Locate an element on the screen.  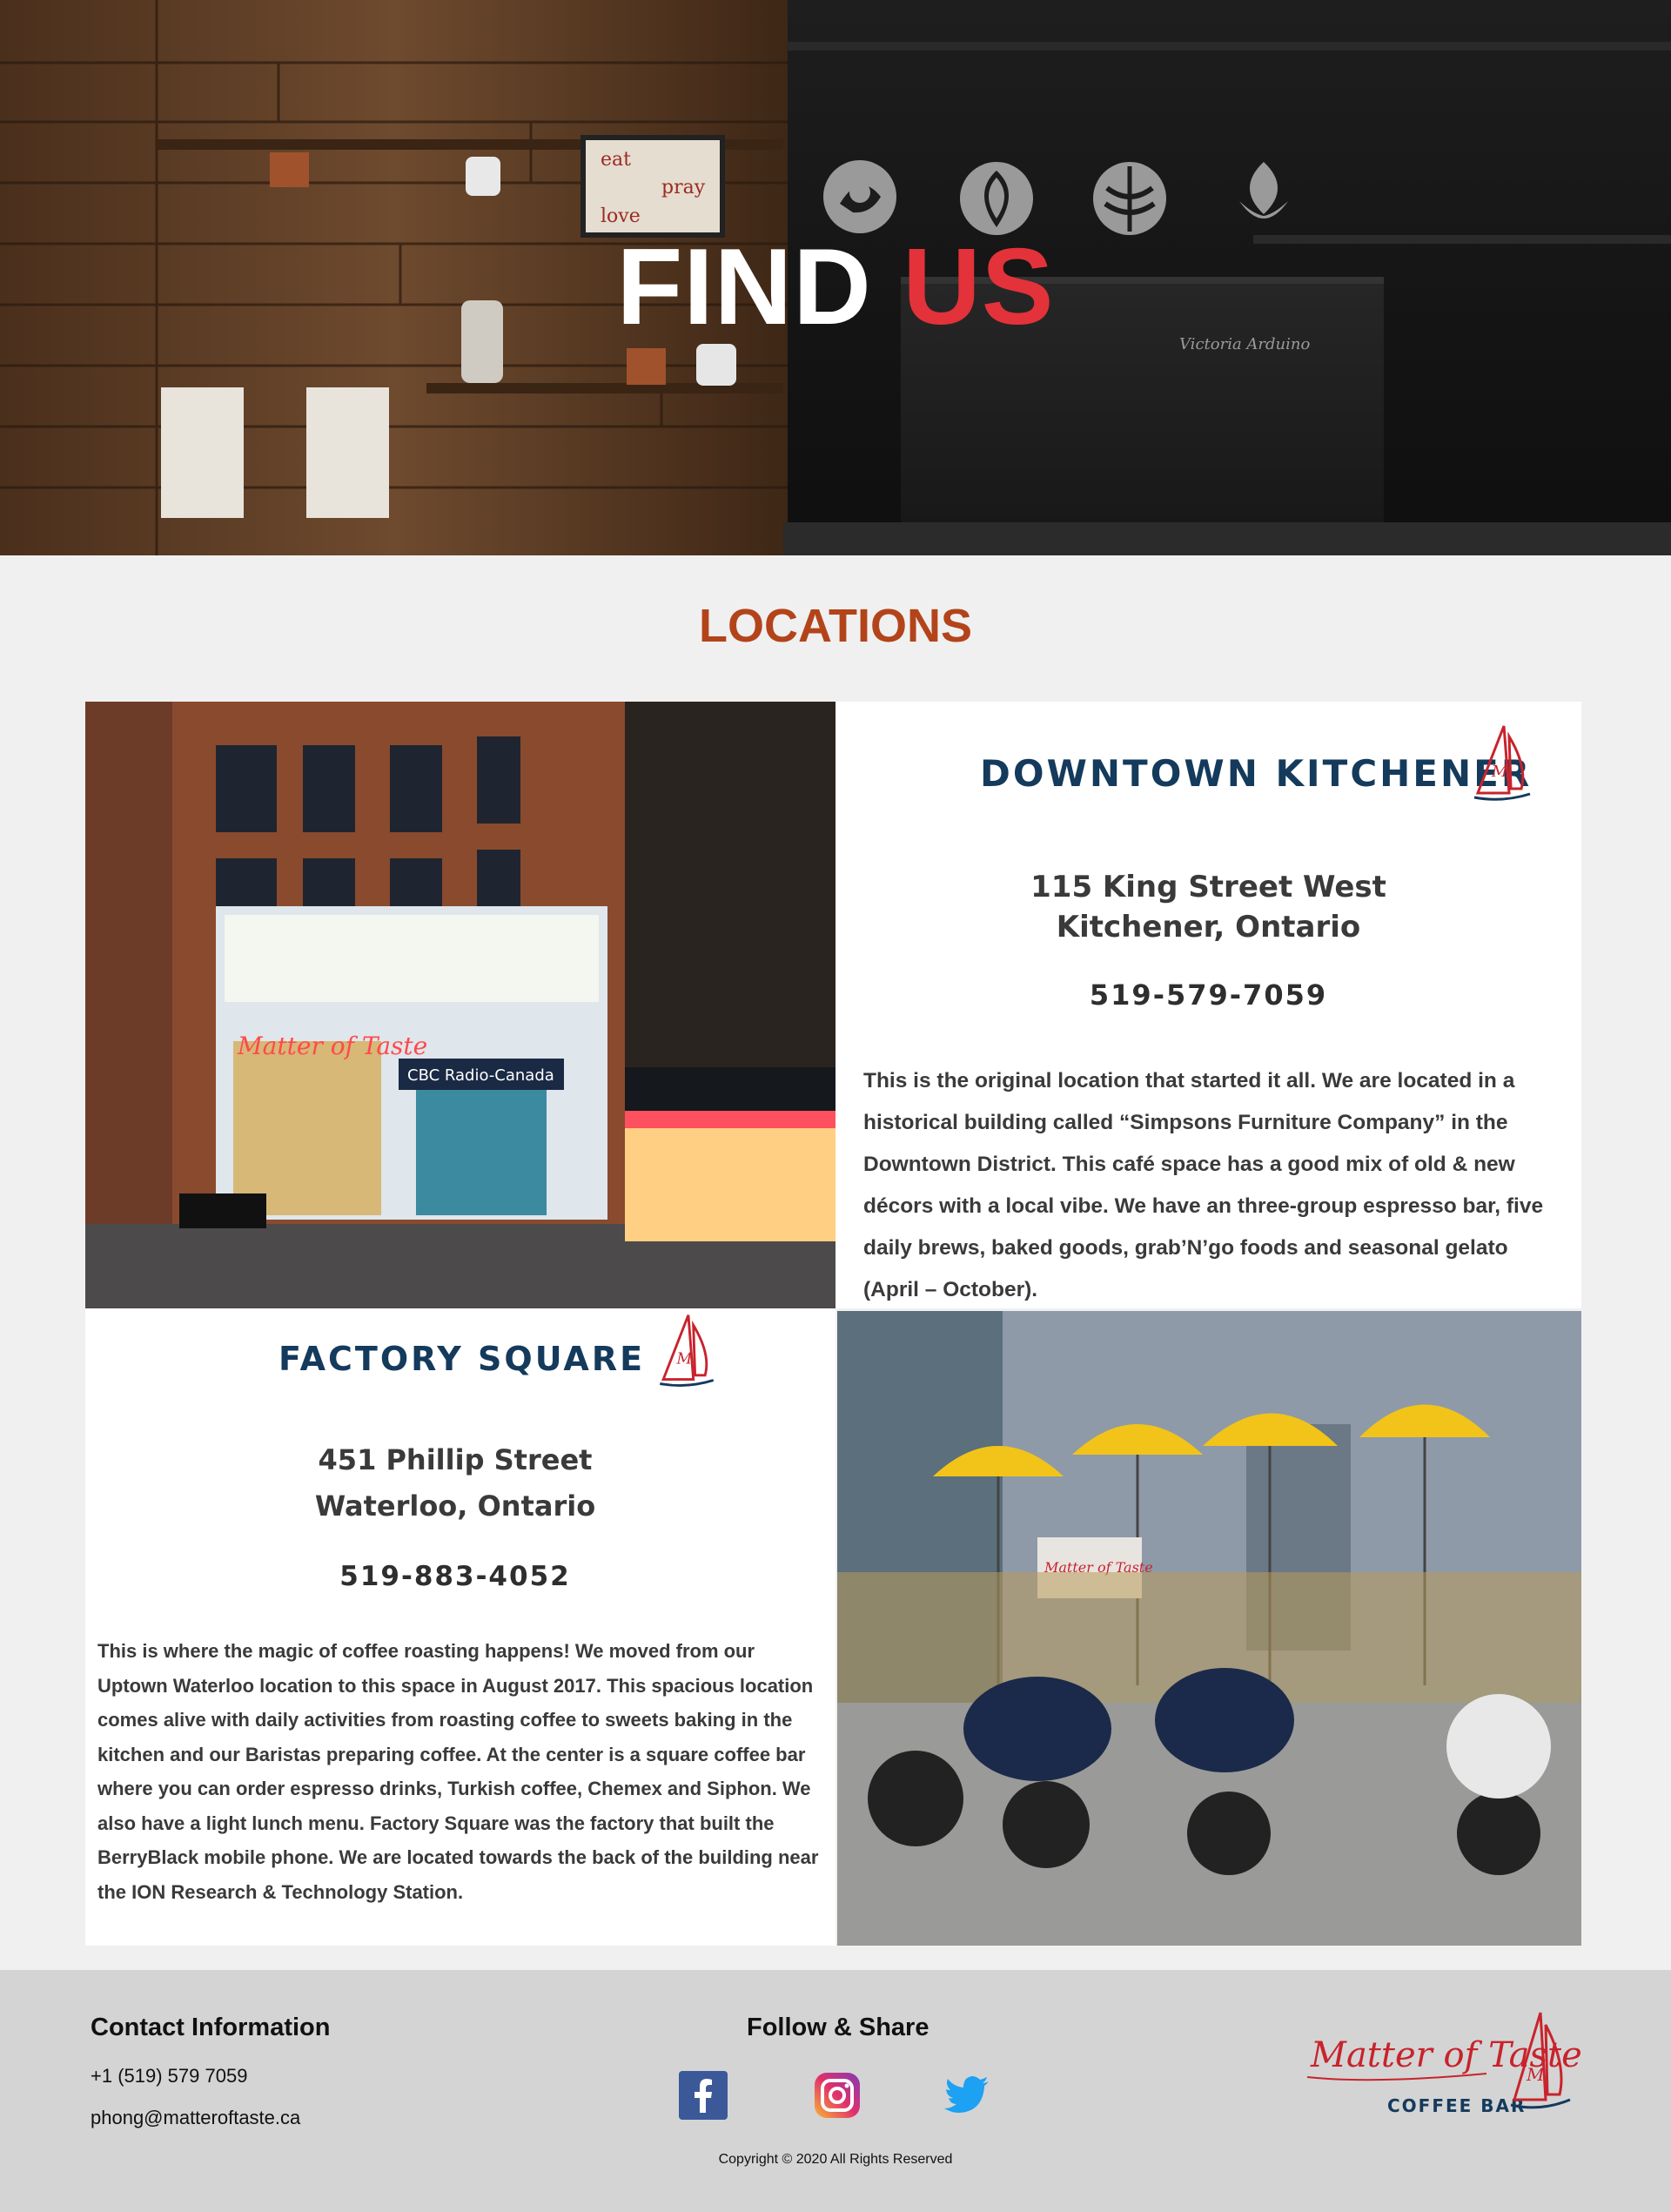
facebook-icon is located at coordinates (704, 2095).